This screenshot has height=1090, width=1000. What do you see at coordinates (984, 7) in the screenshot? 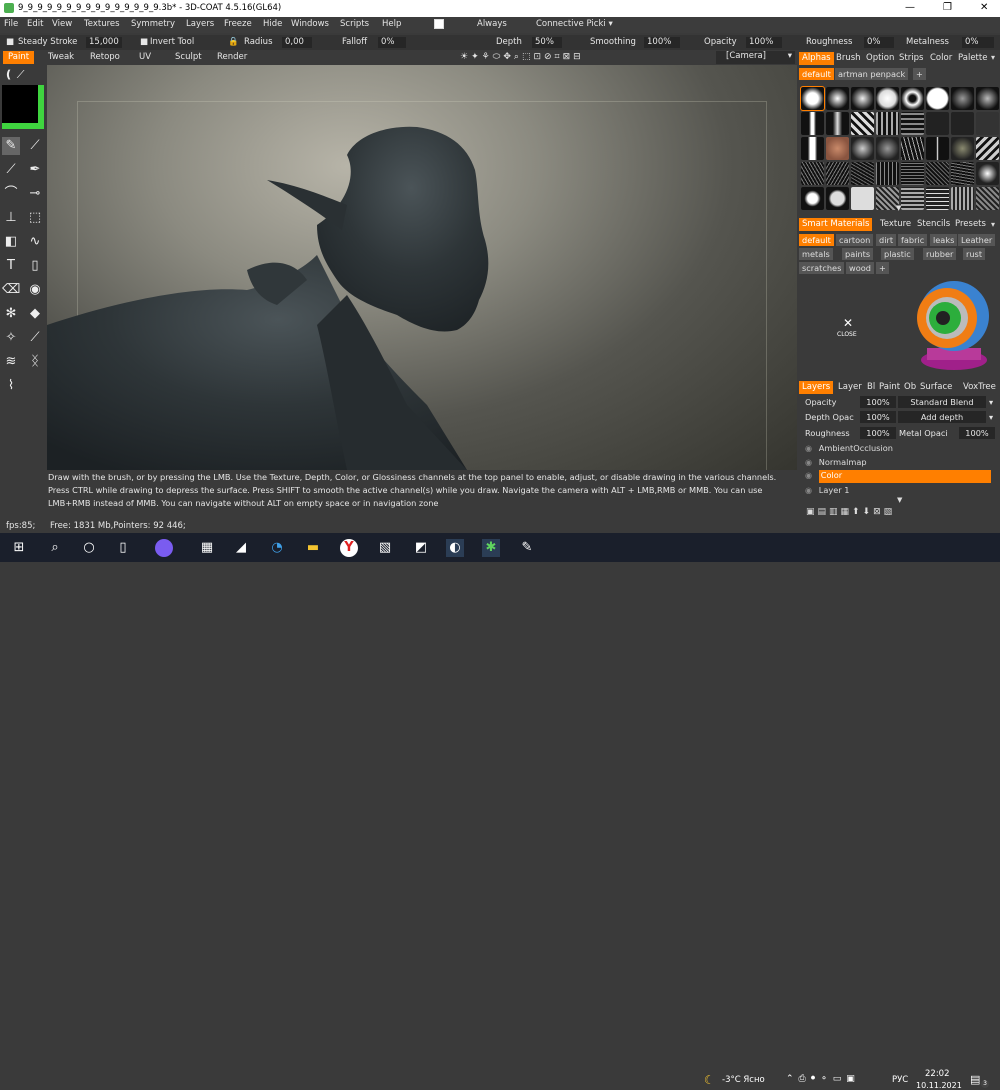
I see `close-button: ✕` at bounding box center [984, 7].